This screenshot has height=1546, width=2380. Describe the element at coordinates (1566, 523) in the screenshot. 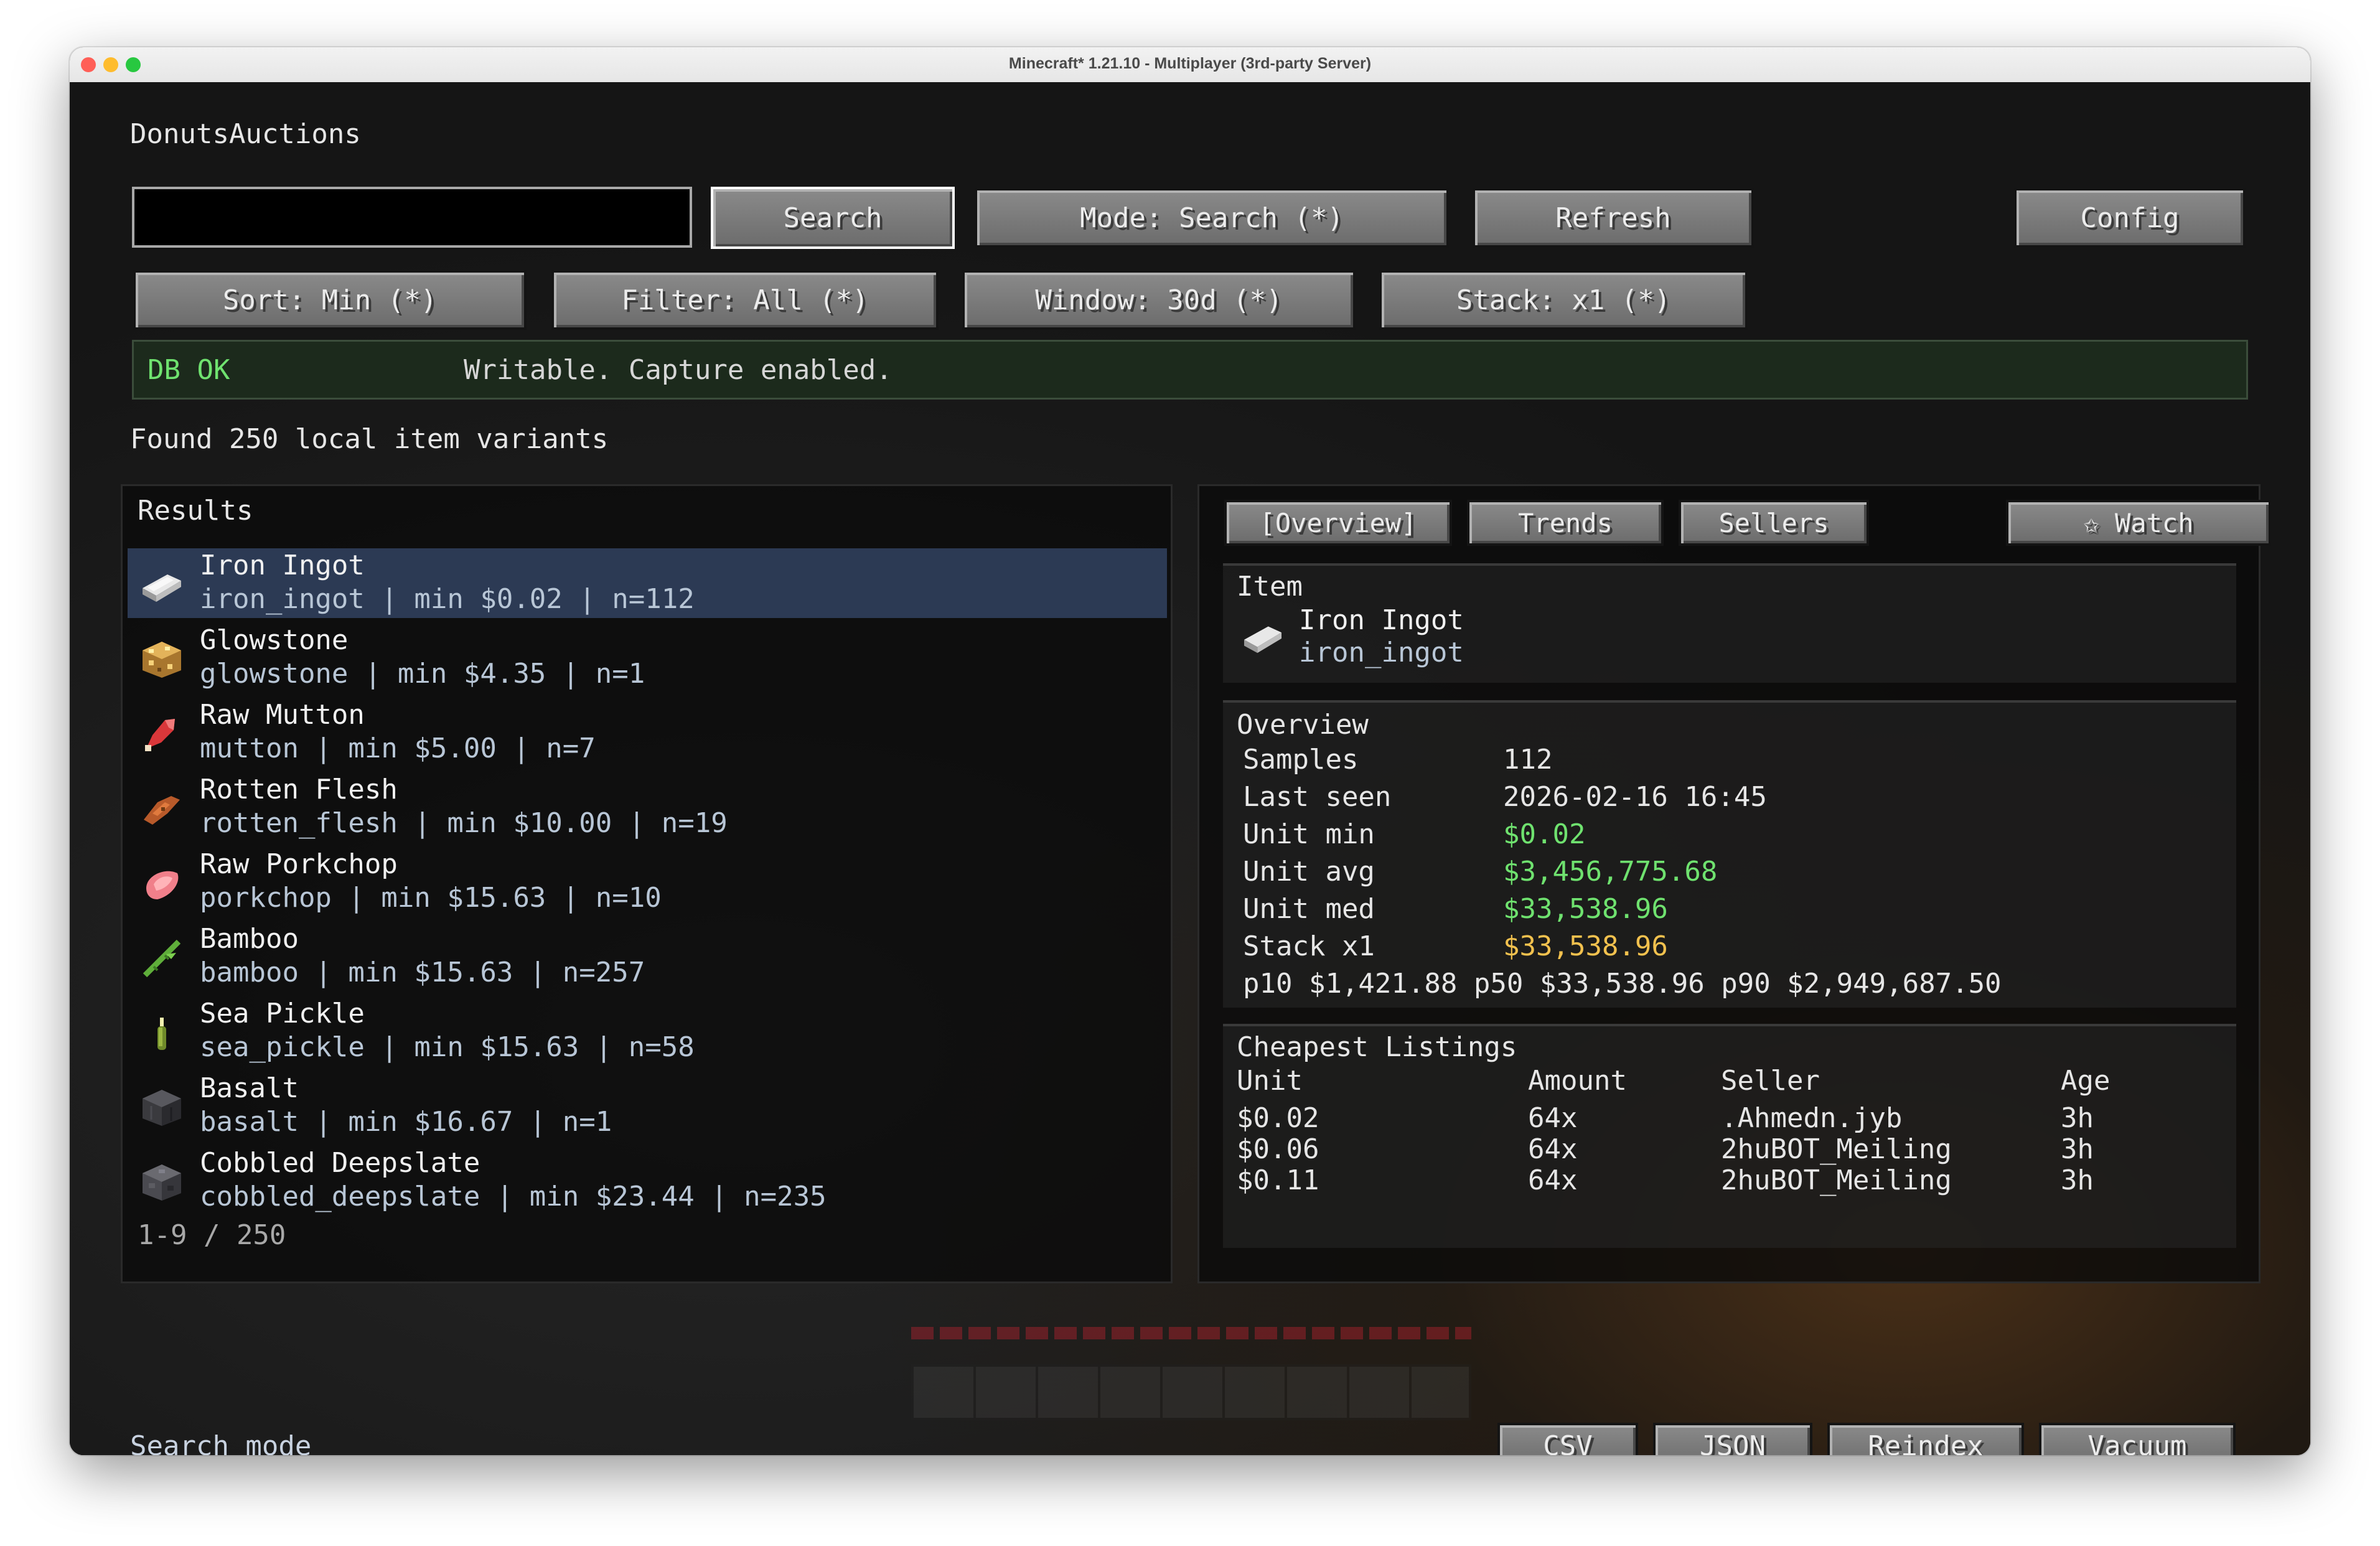

I see `tab-trends: Trends` at that location.